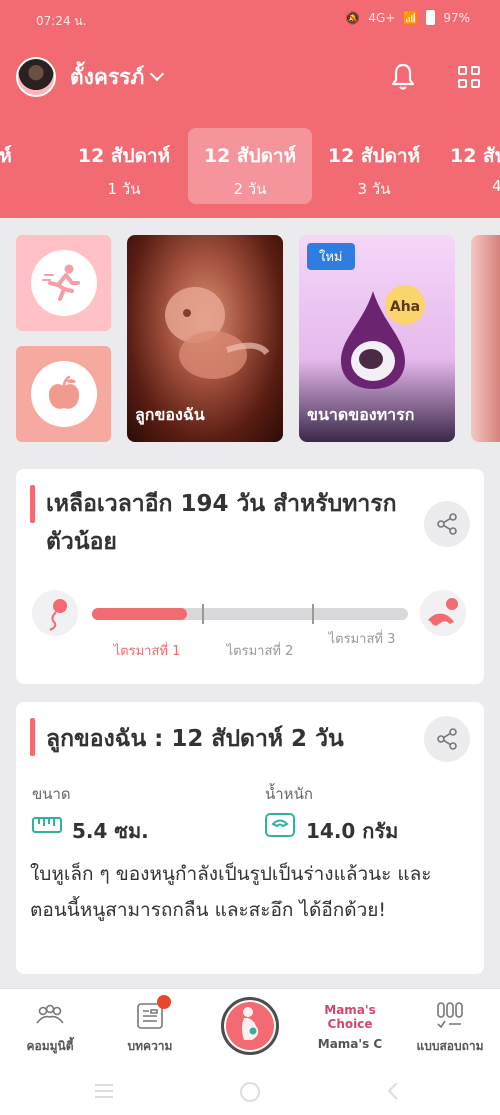 This screenshot has height=1115, width=500. What do you see at coordinates (450, 1046) in the screenshot?
I see `nav-quiz-label: แบบสอบถาม` at bounding box center [450, 1046].